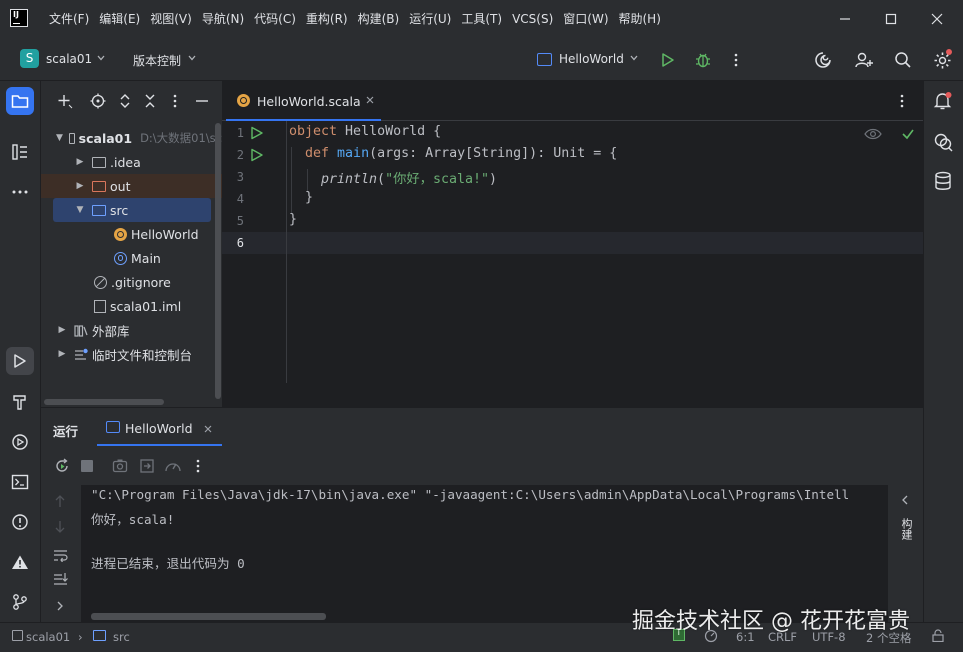 The image size is (963, 652). What do you see at coordinates (202, 101) in the screenshot?
I see `hide-panel-icon` at bounding box center [202, 101].